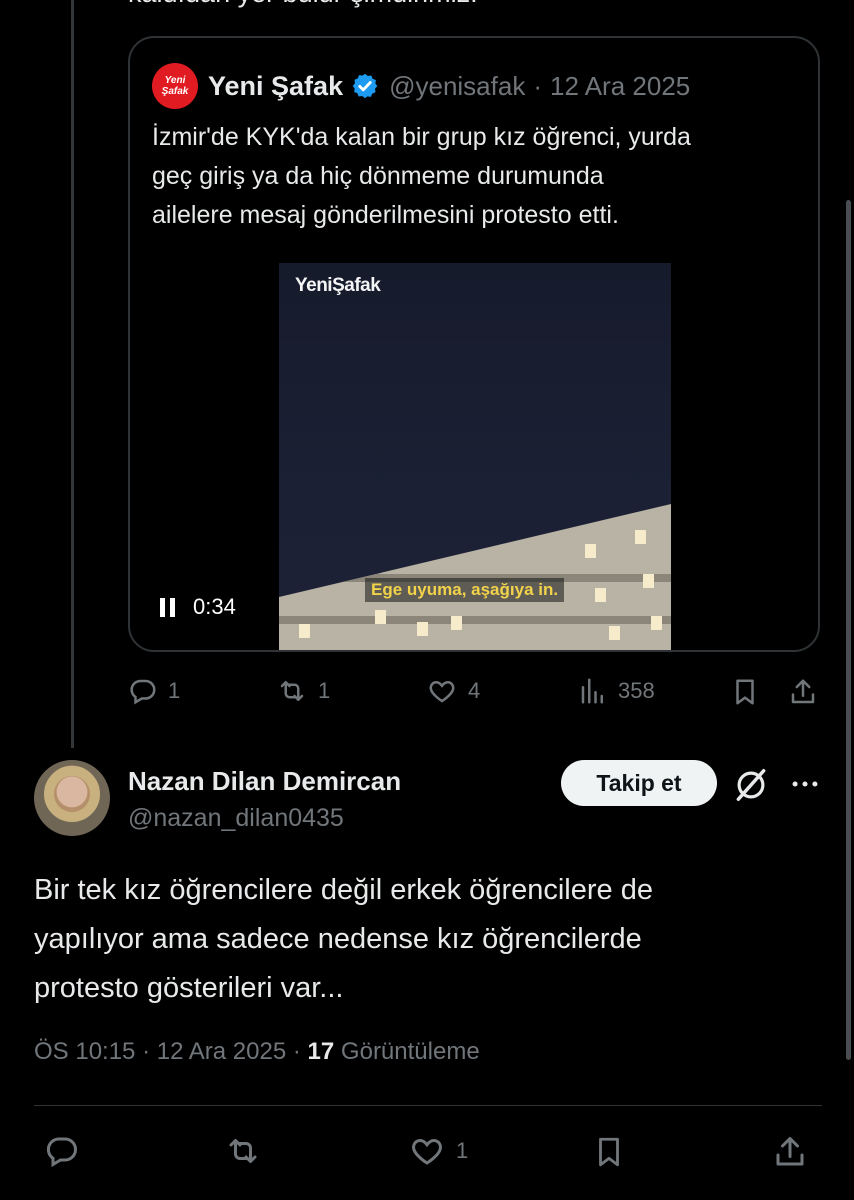 The image size is (854, 1200). I want to click on views-count: 17, so click(321, 1051).